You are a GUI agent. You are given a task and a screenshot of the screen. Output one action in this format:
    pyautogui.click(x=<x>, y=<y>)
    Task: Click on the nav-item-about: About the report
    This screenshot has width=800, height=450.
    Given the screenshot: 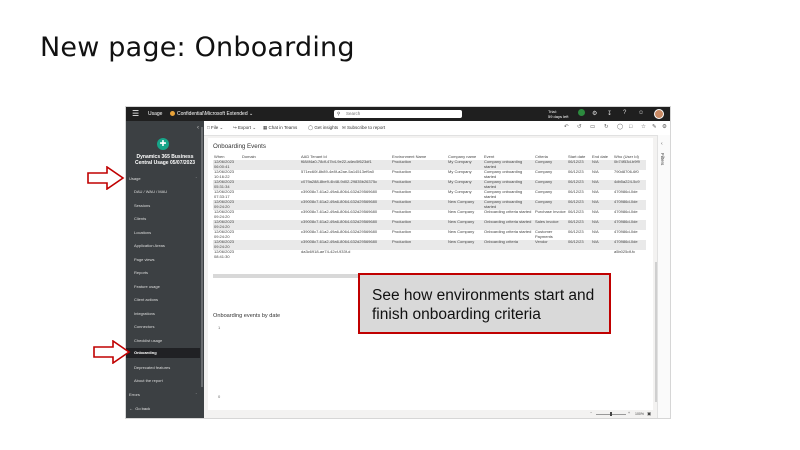 What is the action you would take?
    pyautogui.click(x=148, y=380)
    